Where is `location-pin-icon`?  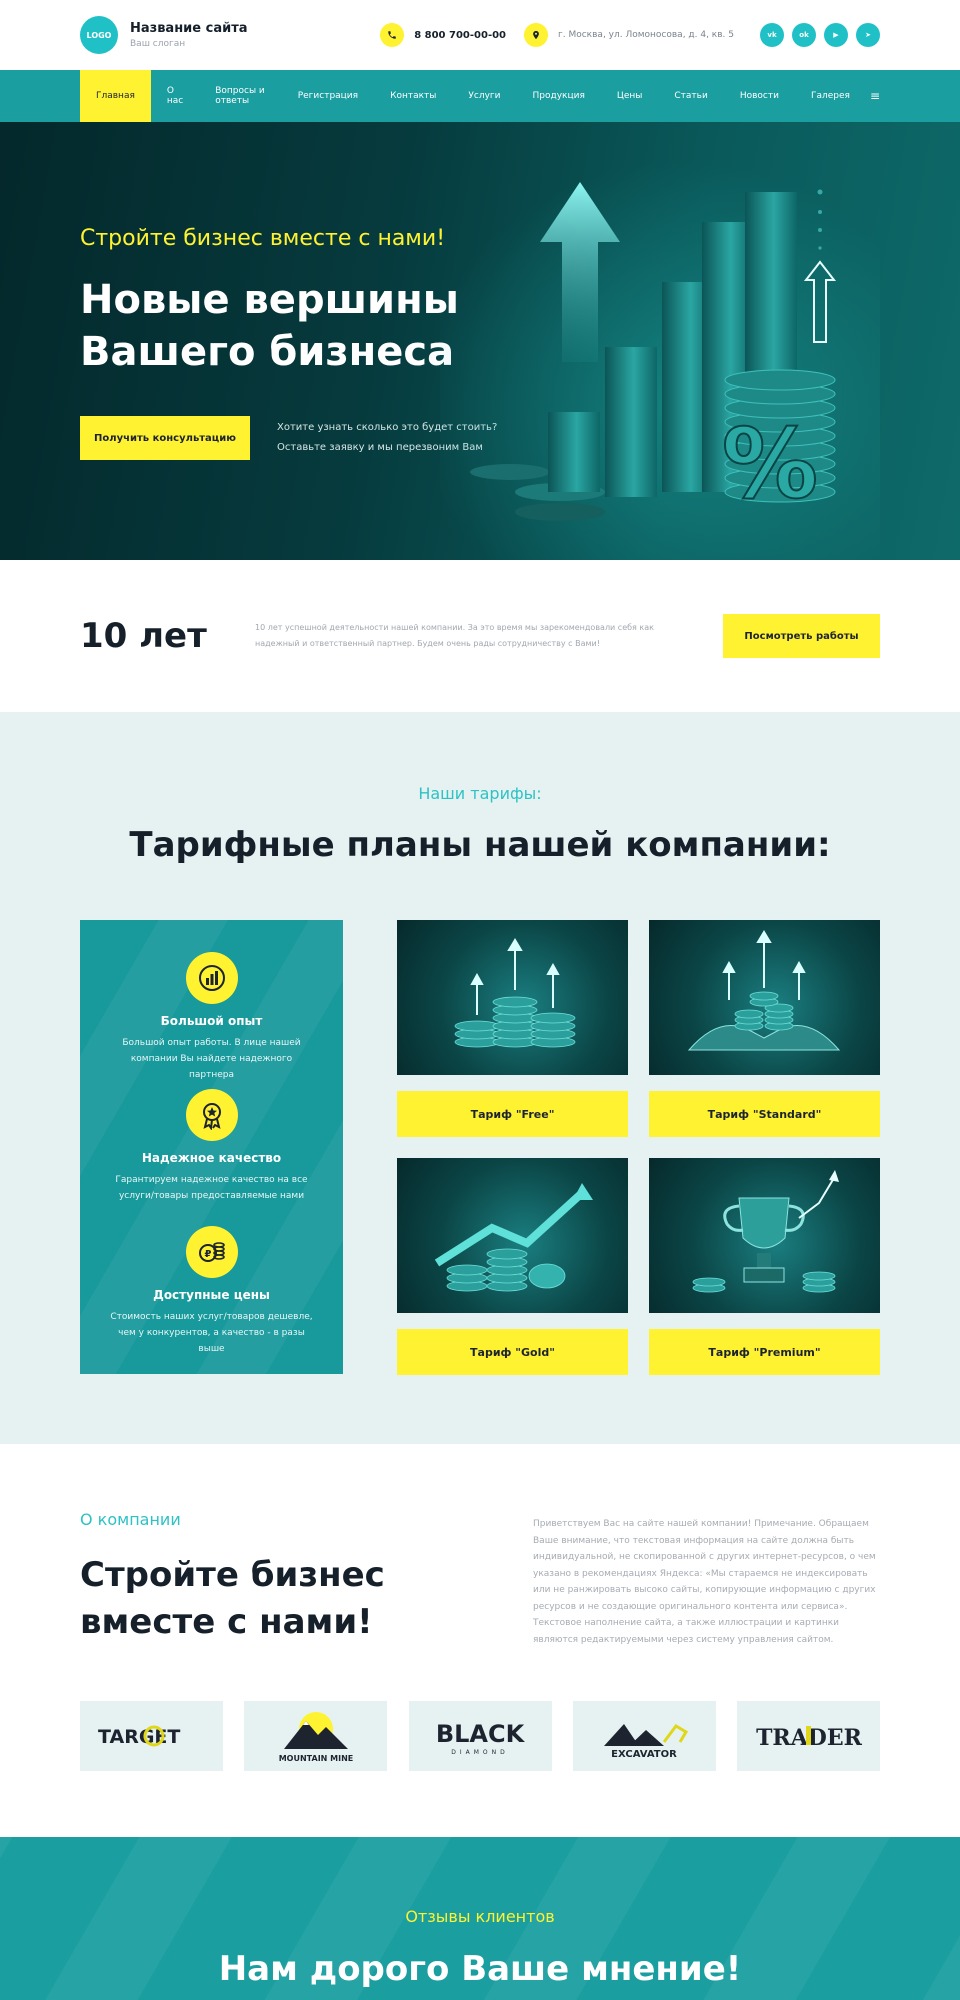
location-pin-icon is located at coordinates (536, 35).